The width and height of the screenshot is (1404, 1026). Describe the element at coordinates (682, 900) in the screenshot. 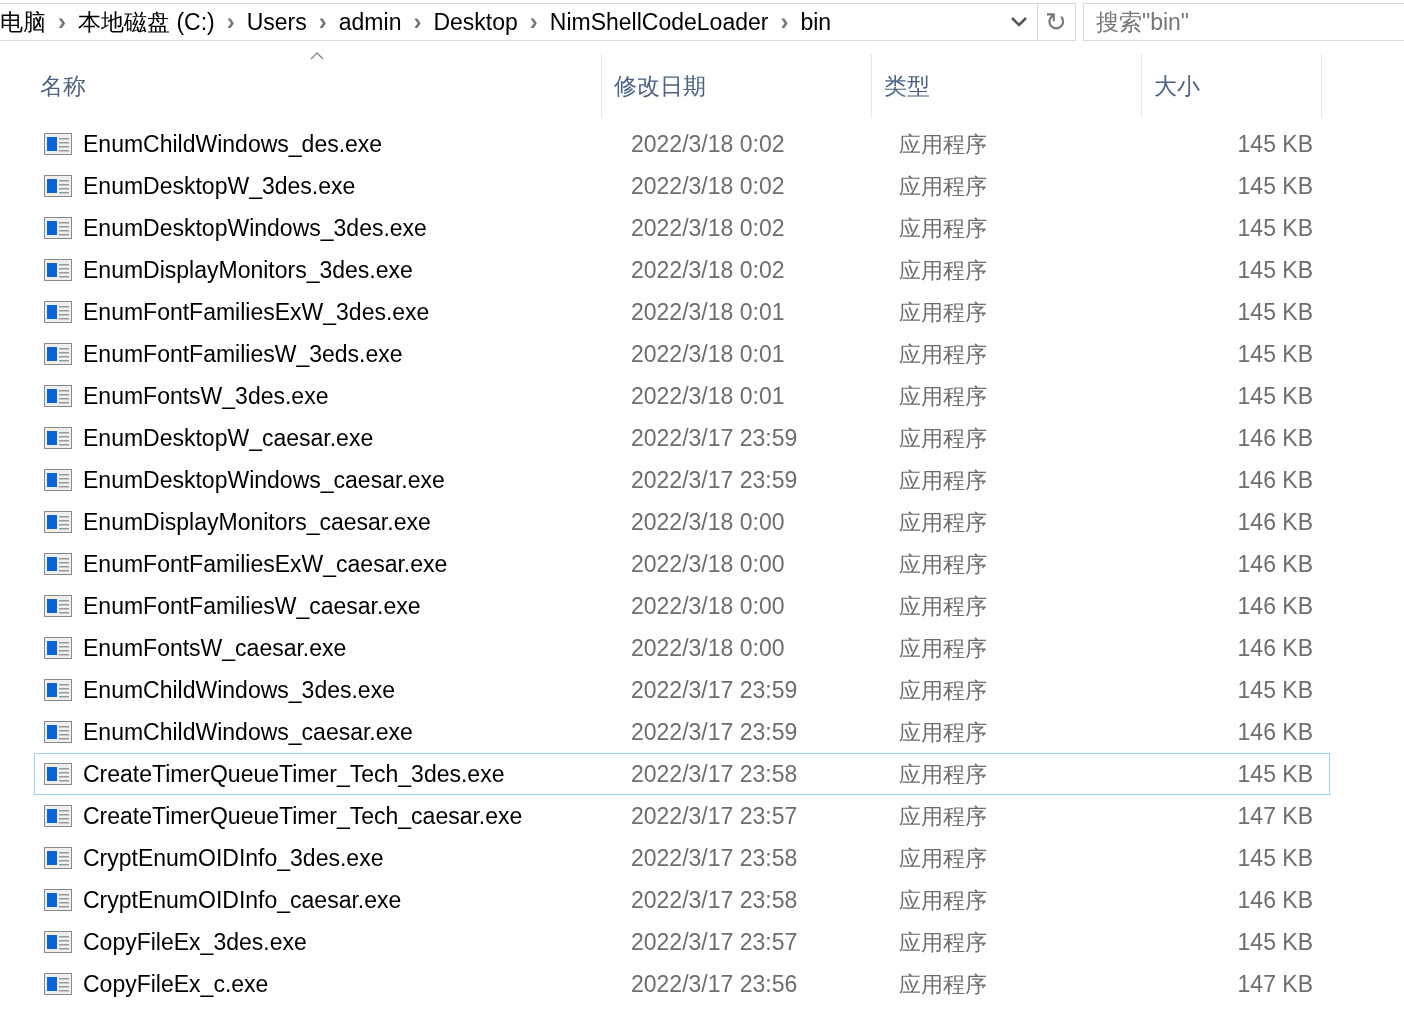

I see `file-row: CryptEnumOIDInfo_caesar.exe 2022/3/17 23:58 应用程序 146 KB` at that location.